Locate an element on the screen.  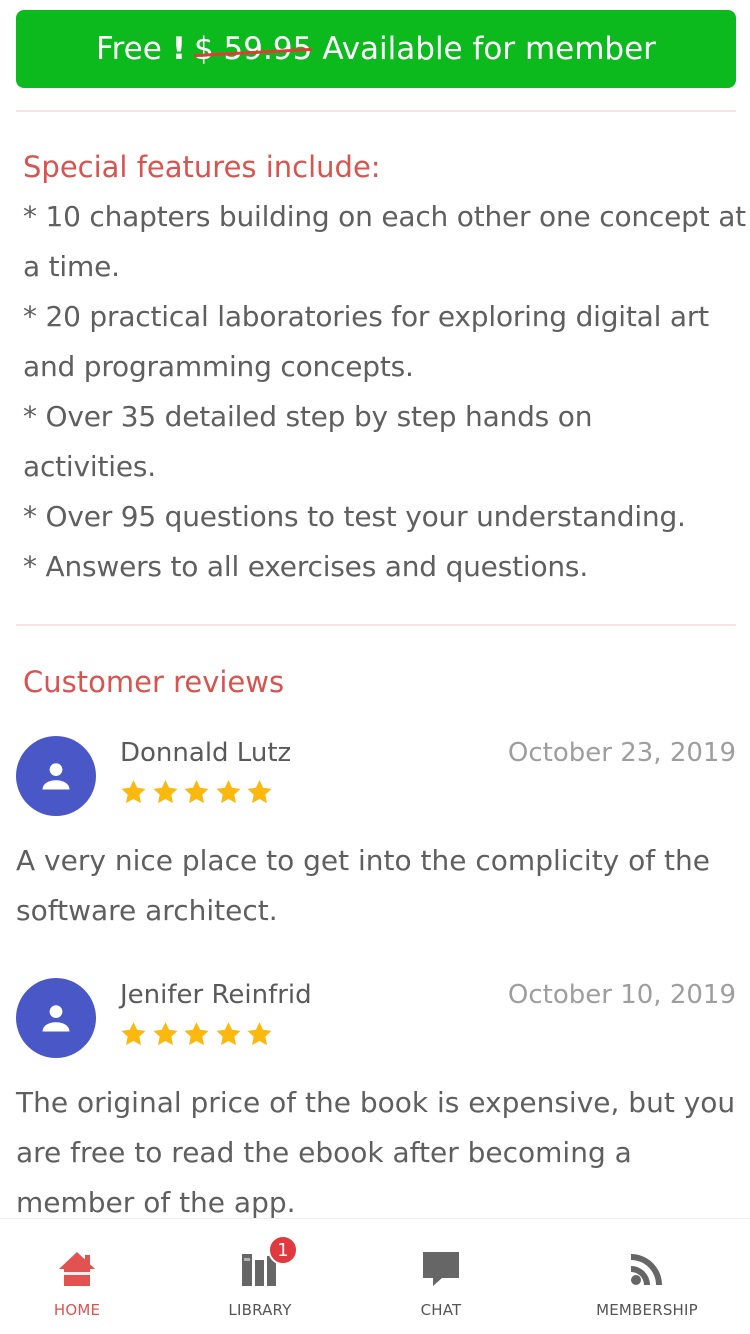
reviewer-name: Donnald Lutz is located at coordinates (206, 753).